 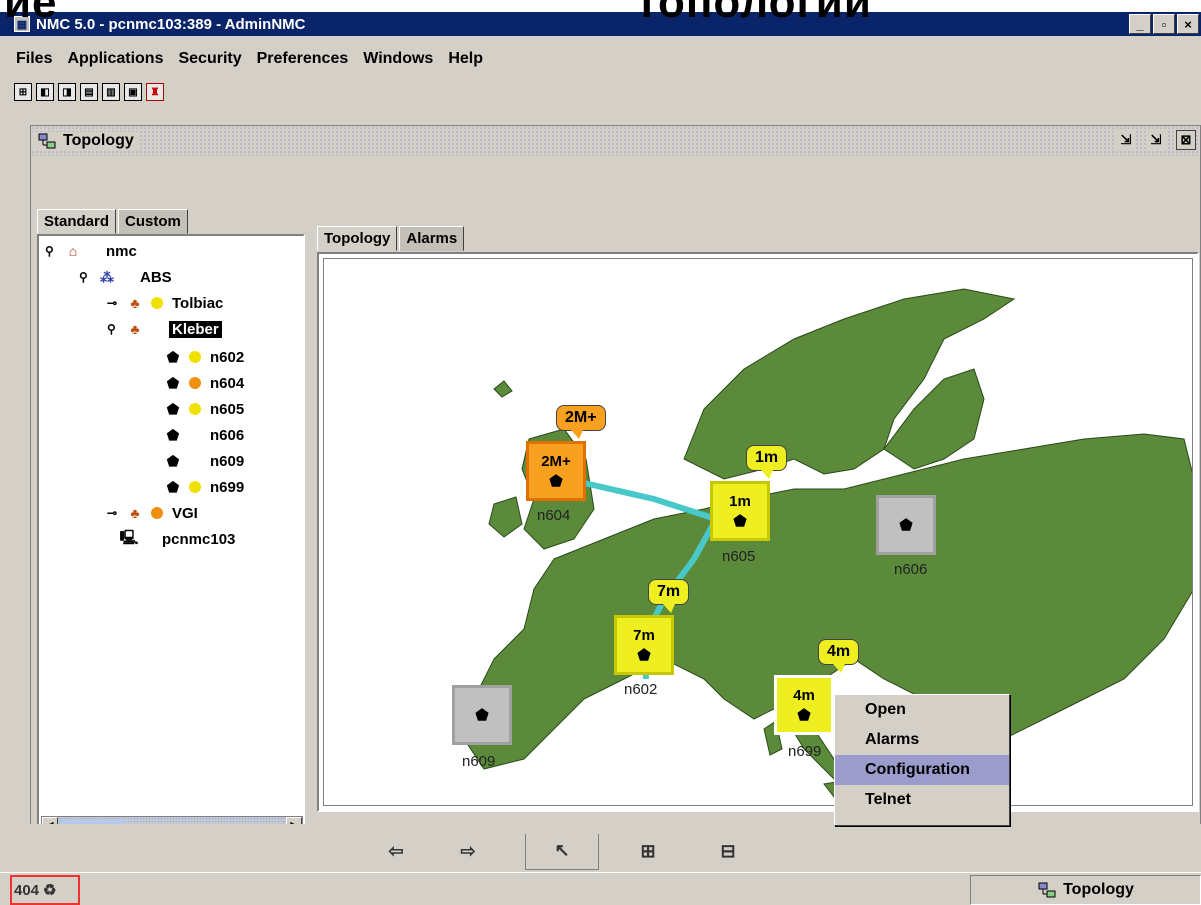 I want to click on menu-preferences: Preferences, so click(x=305, y=59).